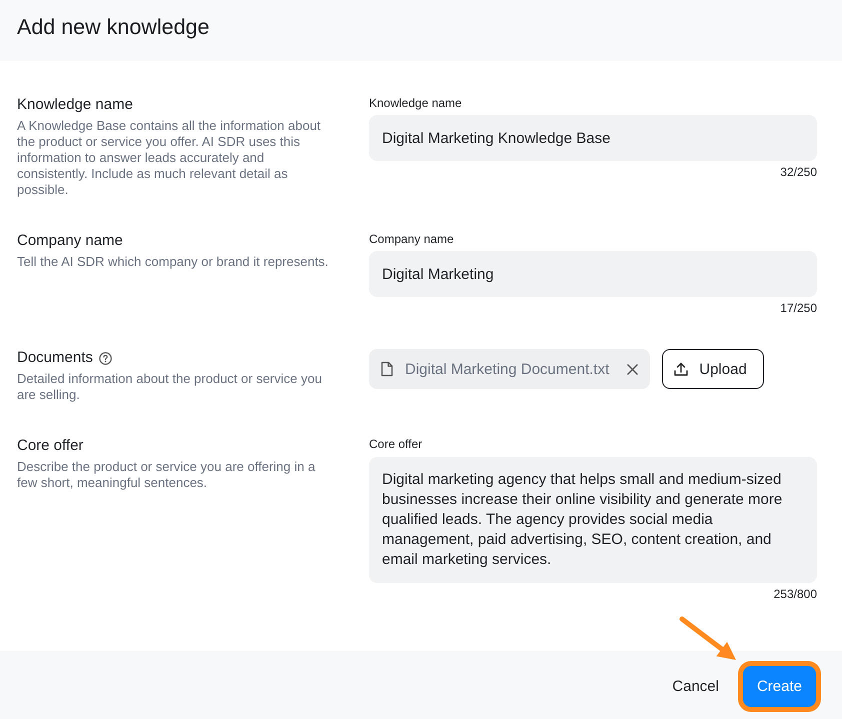 Image resolution: width=842 pixels, height=719 pixels. I want to click on help-icon, so click(105, 358).